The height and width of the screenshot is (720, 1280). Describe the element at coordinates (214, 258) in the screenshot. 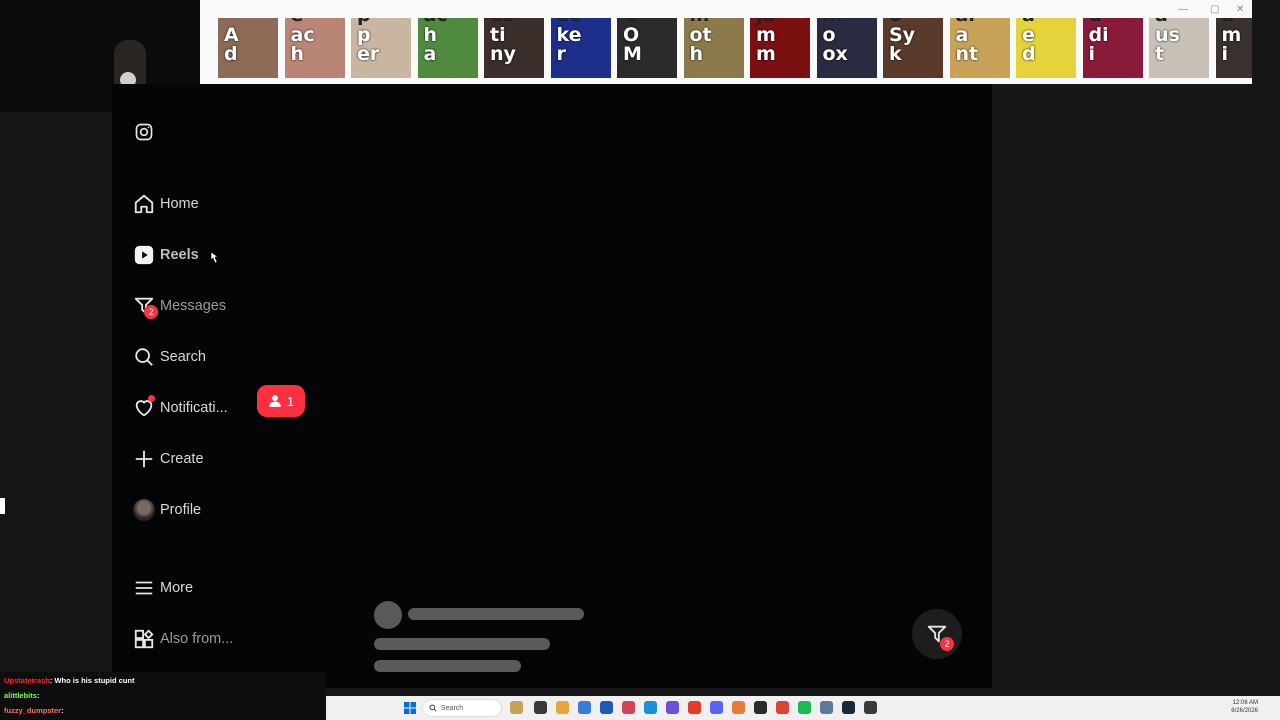

I see `mouse-cursor-icon` at that location.